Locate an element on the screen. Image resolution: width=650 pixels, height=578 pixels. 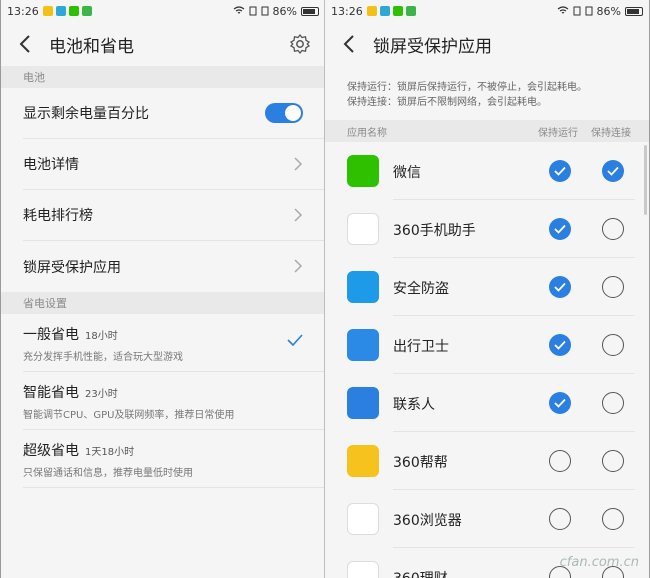
contacts-icon is located at coordinates (363, 403).